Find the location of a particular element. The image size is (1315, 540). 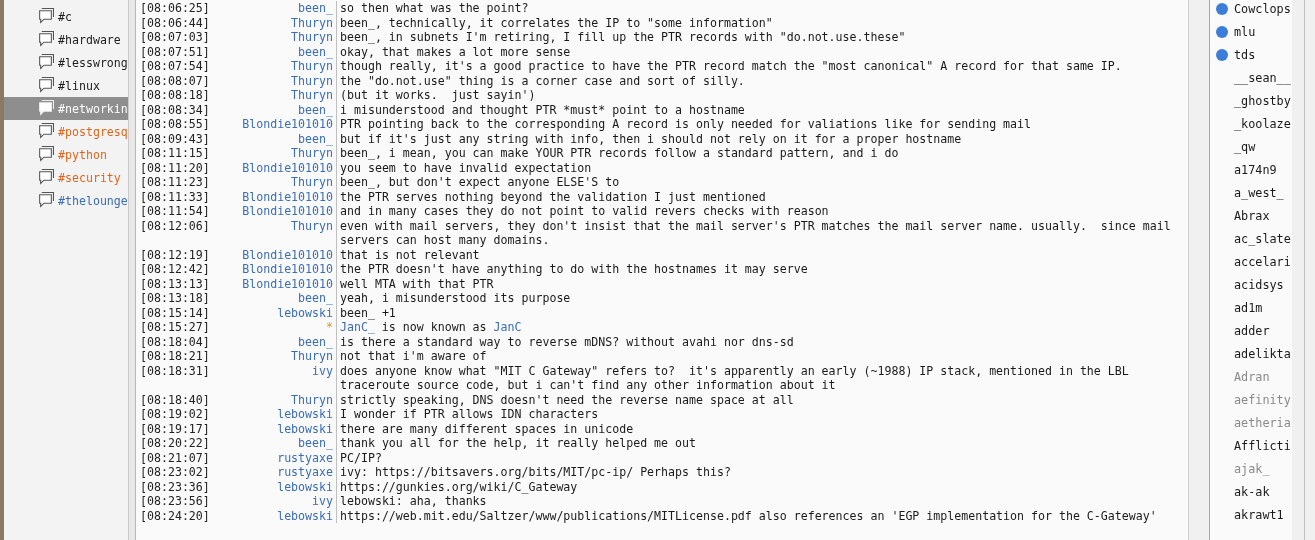

user-name: adder is located at coordinates (1252, 330).